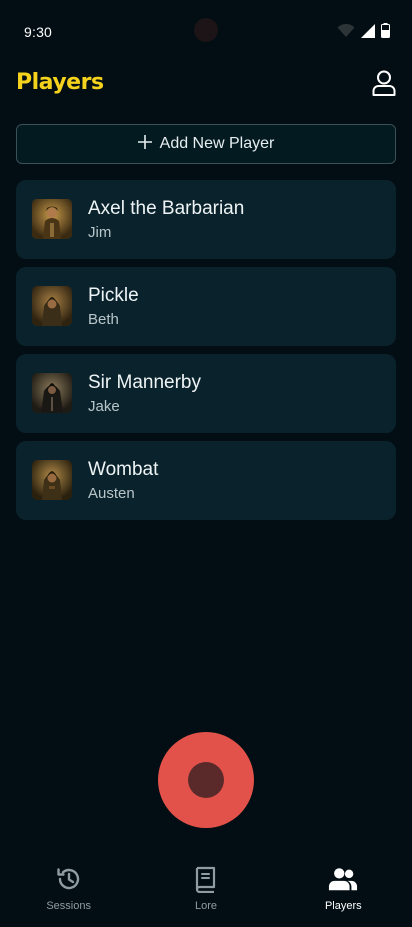 The height and width of the screenshot is (927, 412). Describe the element at coordinates (103, 319) in the screenshot. I see `player-owner: Beth` at that location.